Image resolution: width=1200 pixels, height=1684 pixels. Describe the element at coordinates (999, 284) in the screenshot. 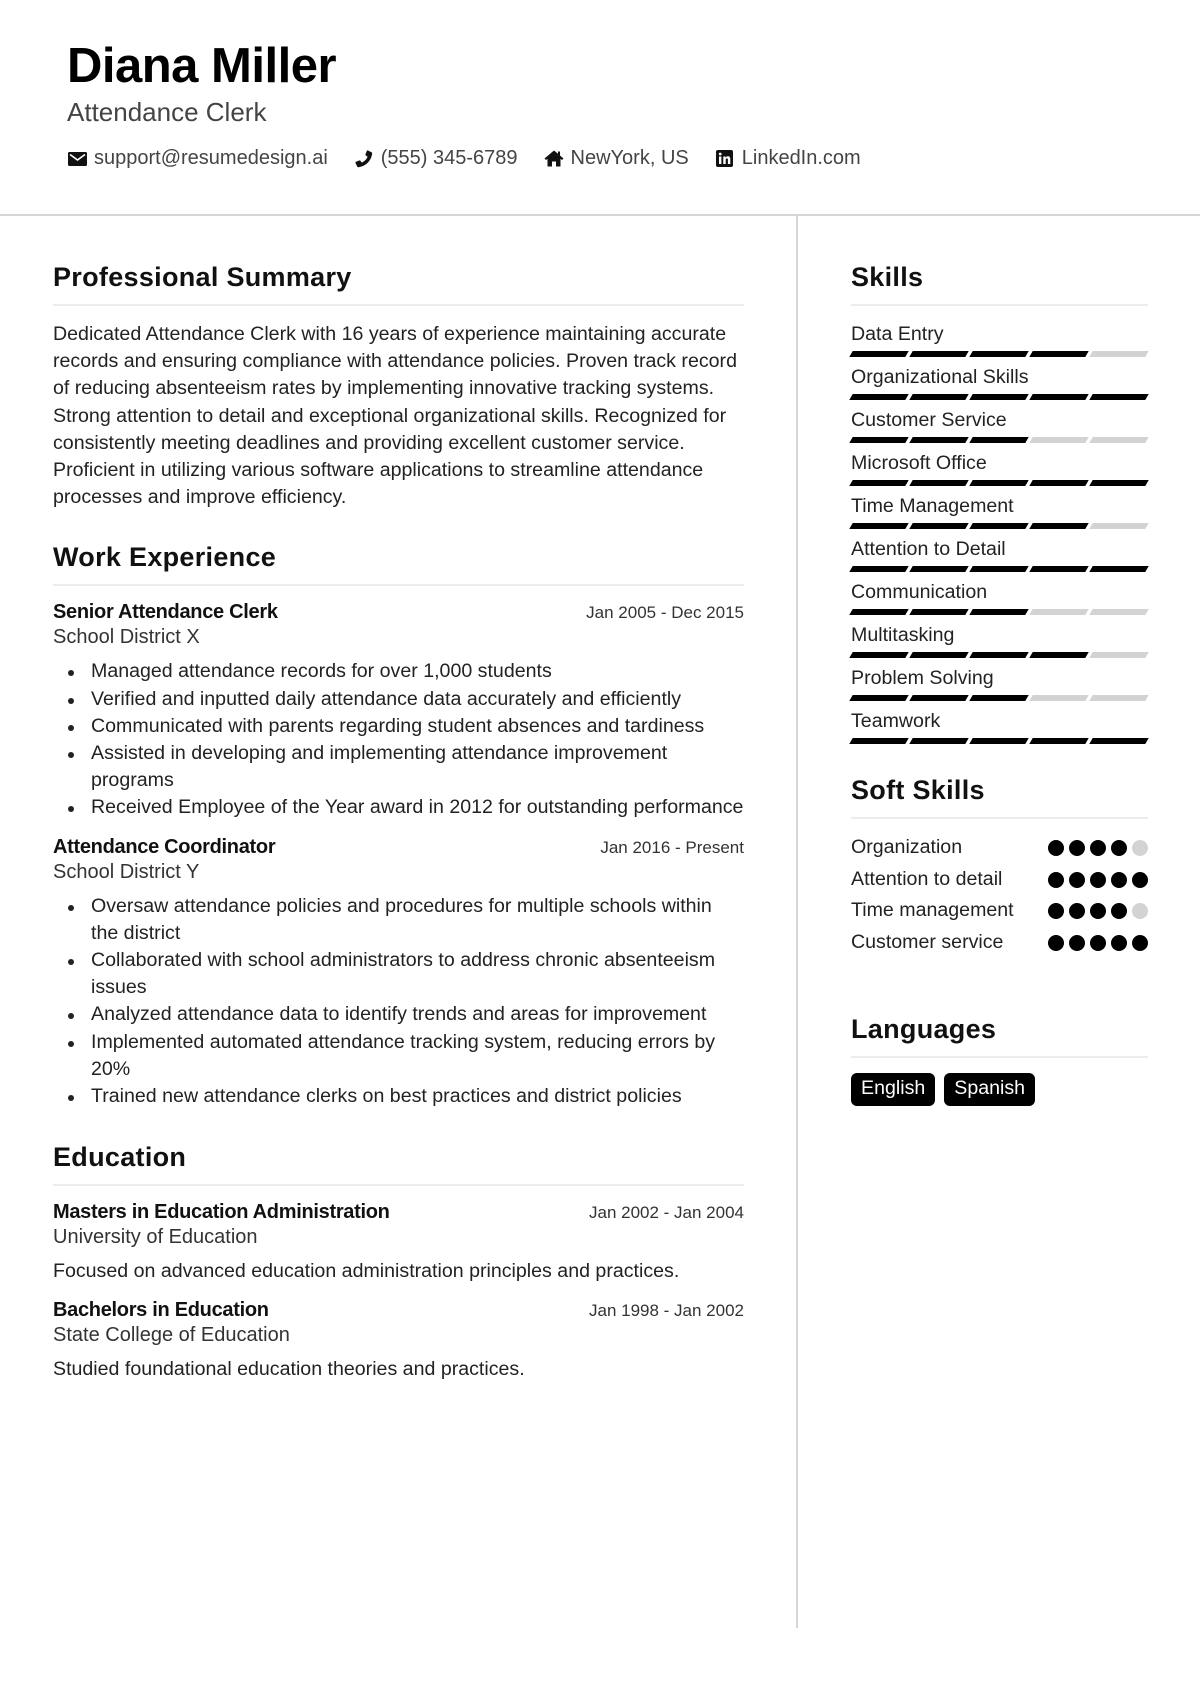

I see `section-heading-skills: Skills` at that location.